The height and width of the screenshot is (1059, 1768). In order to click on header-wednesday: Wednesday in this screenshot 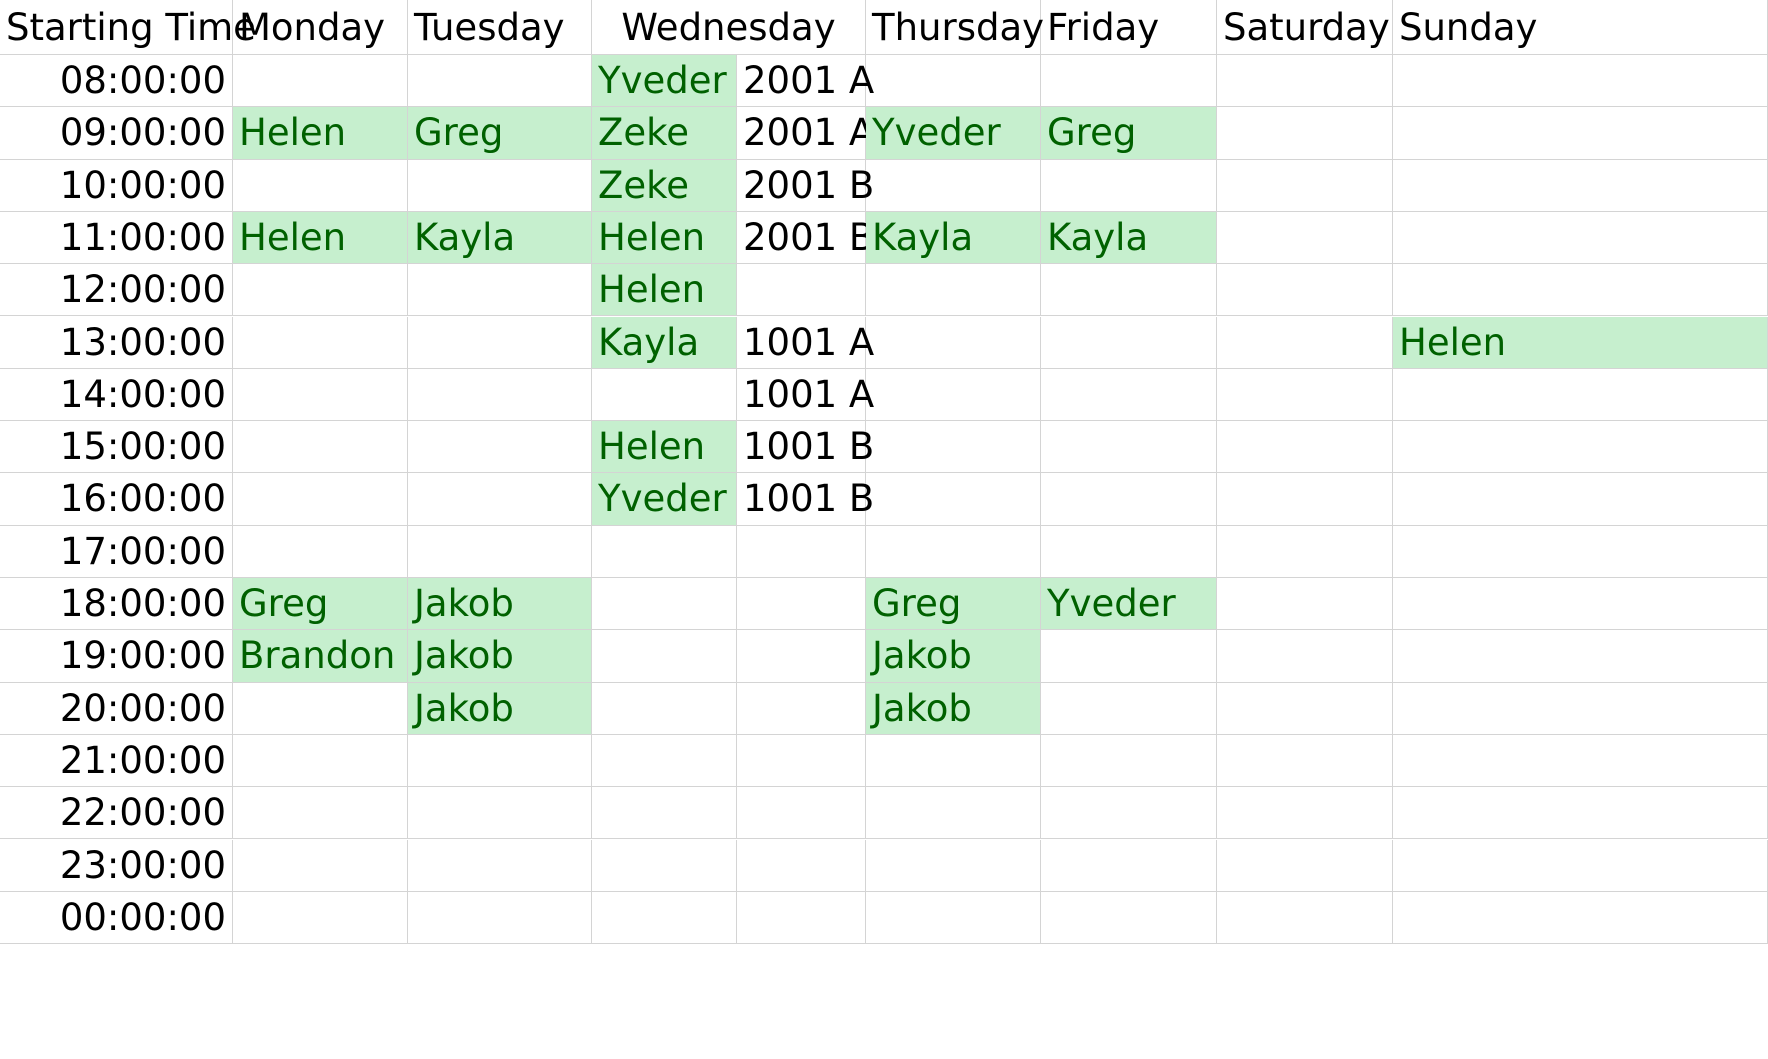, I will do `click(729, 27)`.